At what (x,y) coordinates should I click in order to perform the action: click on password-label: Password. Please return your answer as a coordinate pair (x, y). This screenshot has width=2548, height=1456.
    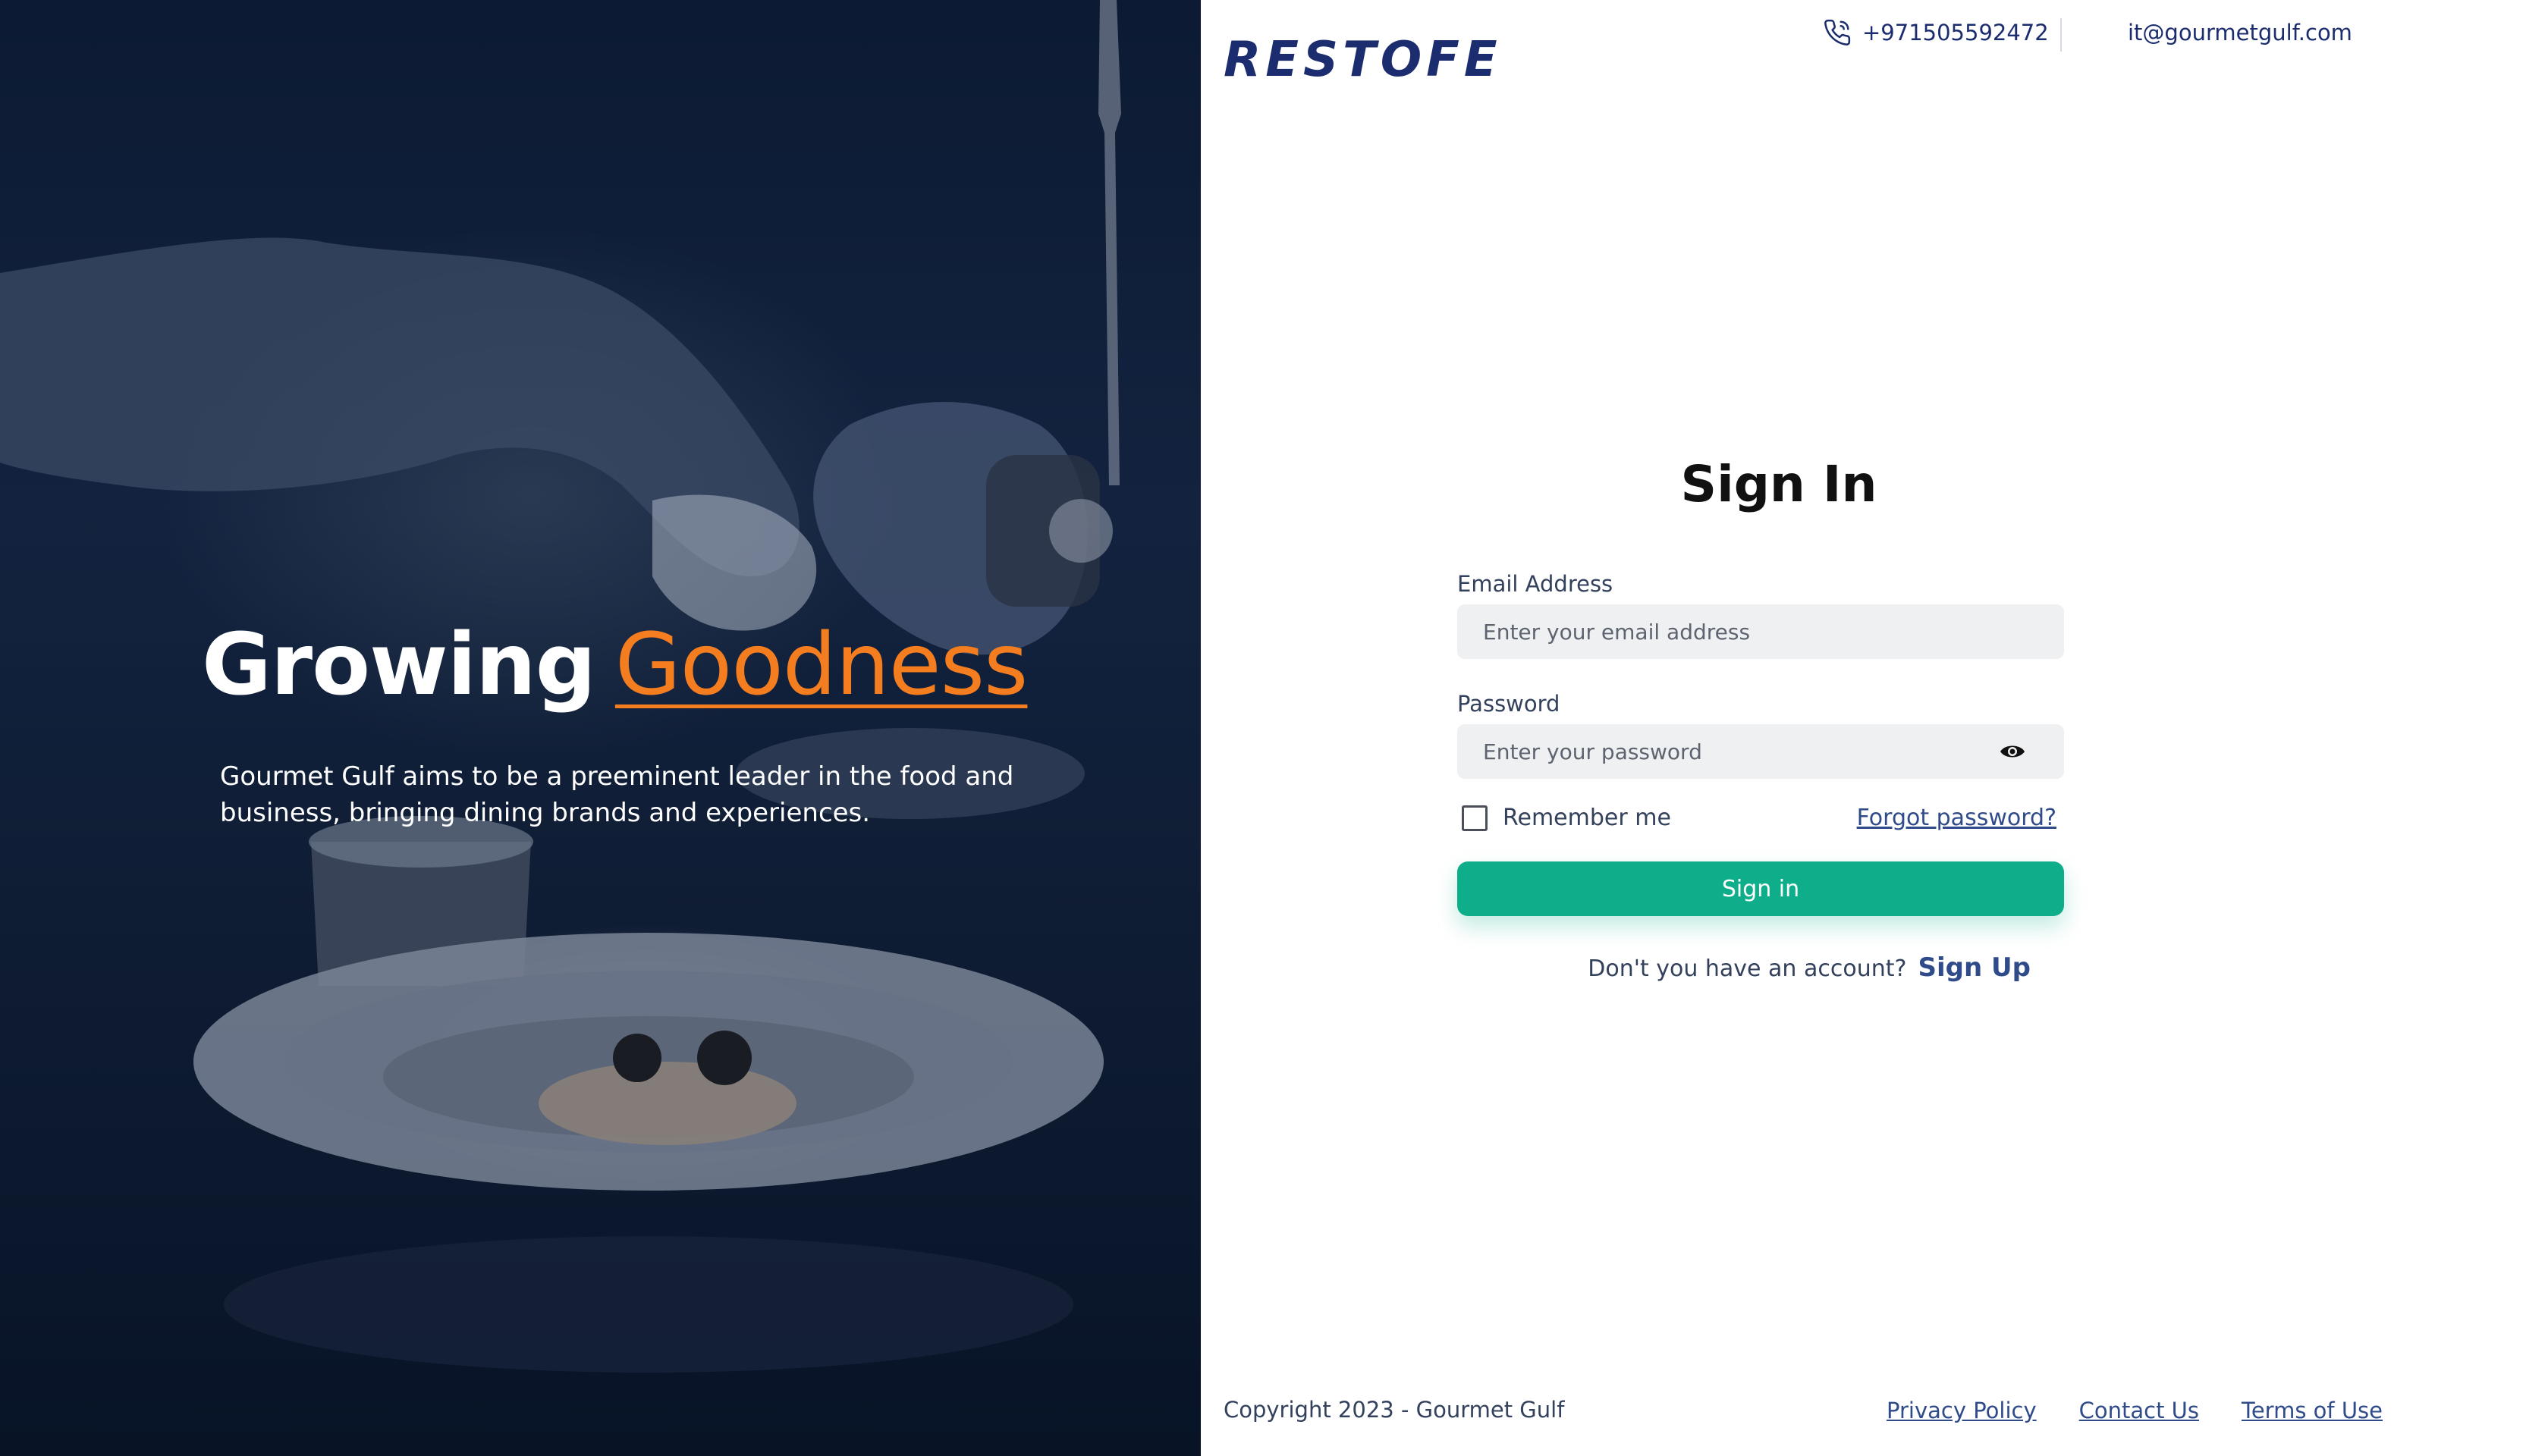
    Looking at the image, I should click on (1509, 704).